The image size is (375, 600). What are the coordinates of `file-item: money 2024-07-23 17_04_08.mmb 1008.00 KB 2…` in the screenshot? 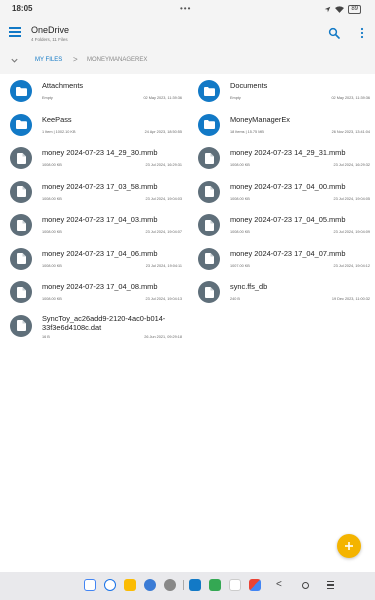 It's located at (101, 292).